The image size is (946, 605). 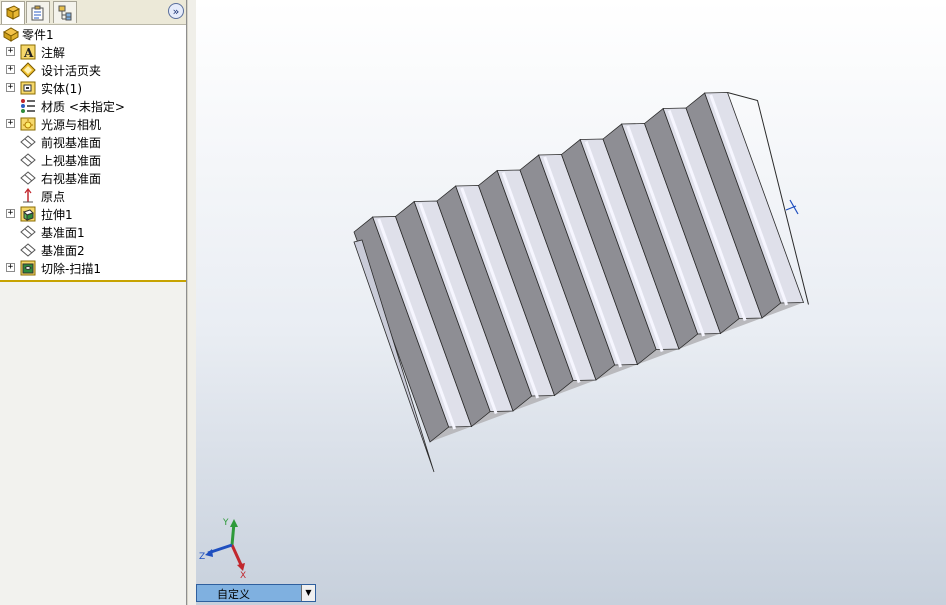 What do you see at coordinates (71, 125) in the screenshot?
I see `tree-item-label: 光源与相机` at bounding box center [71, 125].